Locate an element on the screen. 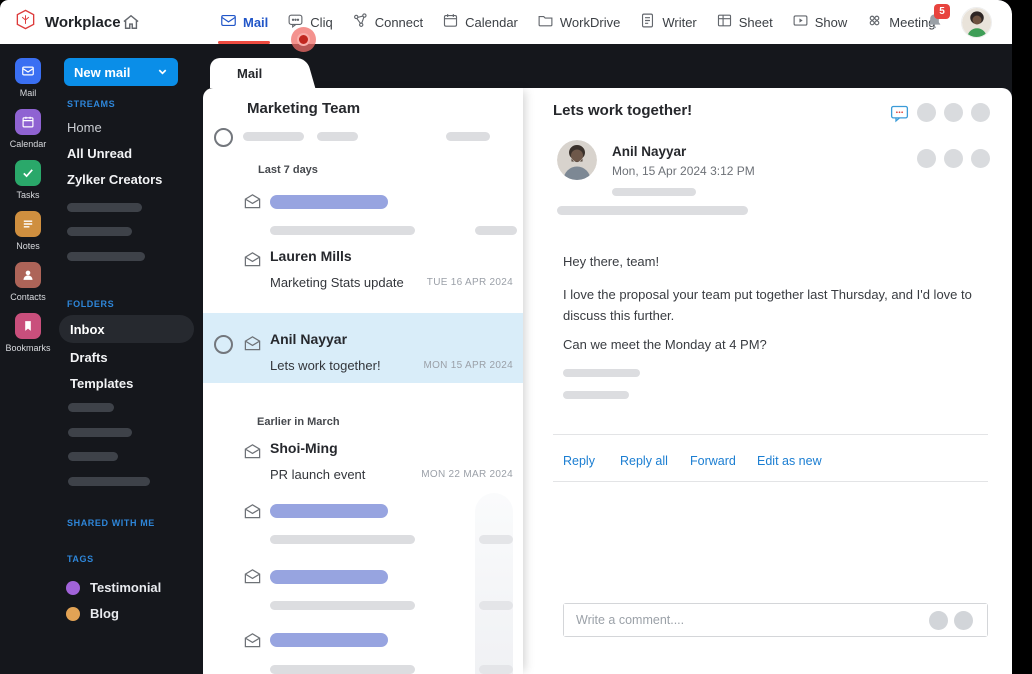  notifications-bell-icon: 5 is located at coordinates (937, 18).